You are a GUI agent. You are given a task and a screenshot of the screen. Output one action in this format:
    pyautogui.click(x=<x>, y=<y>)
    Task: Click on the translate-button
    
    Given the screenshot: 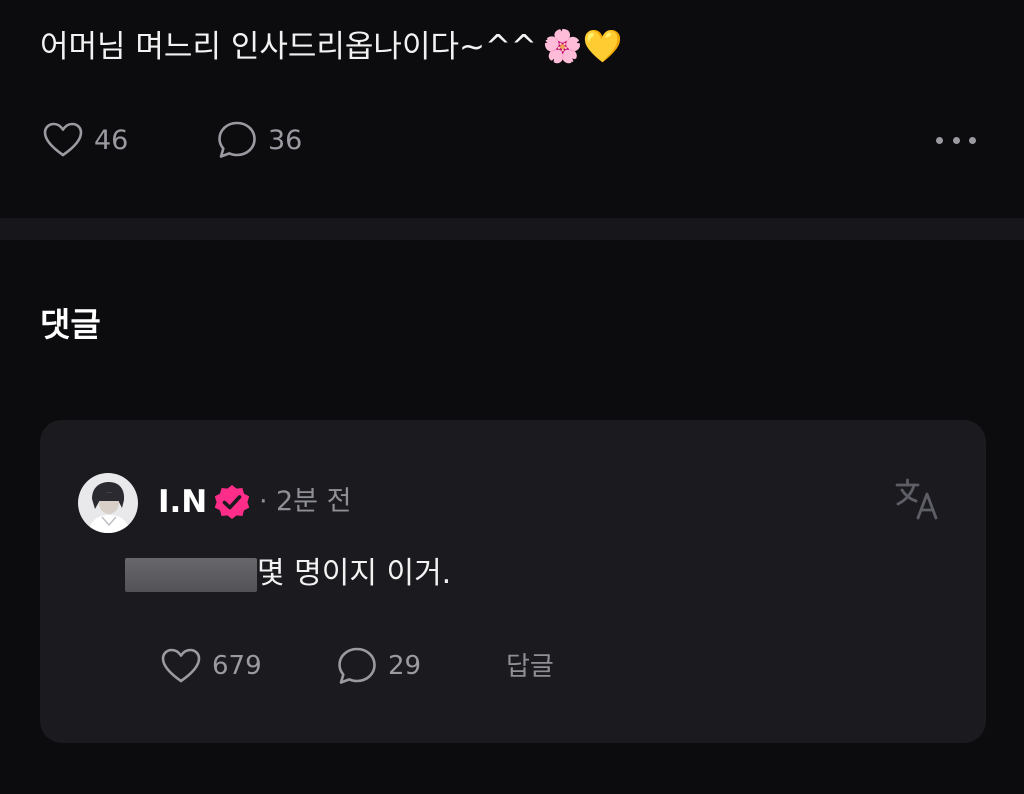 What is the action you would take?
    pyautogui.click(x=917, y=499)
    